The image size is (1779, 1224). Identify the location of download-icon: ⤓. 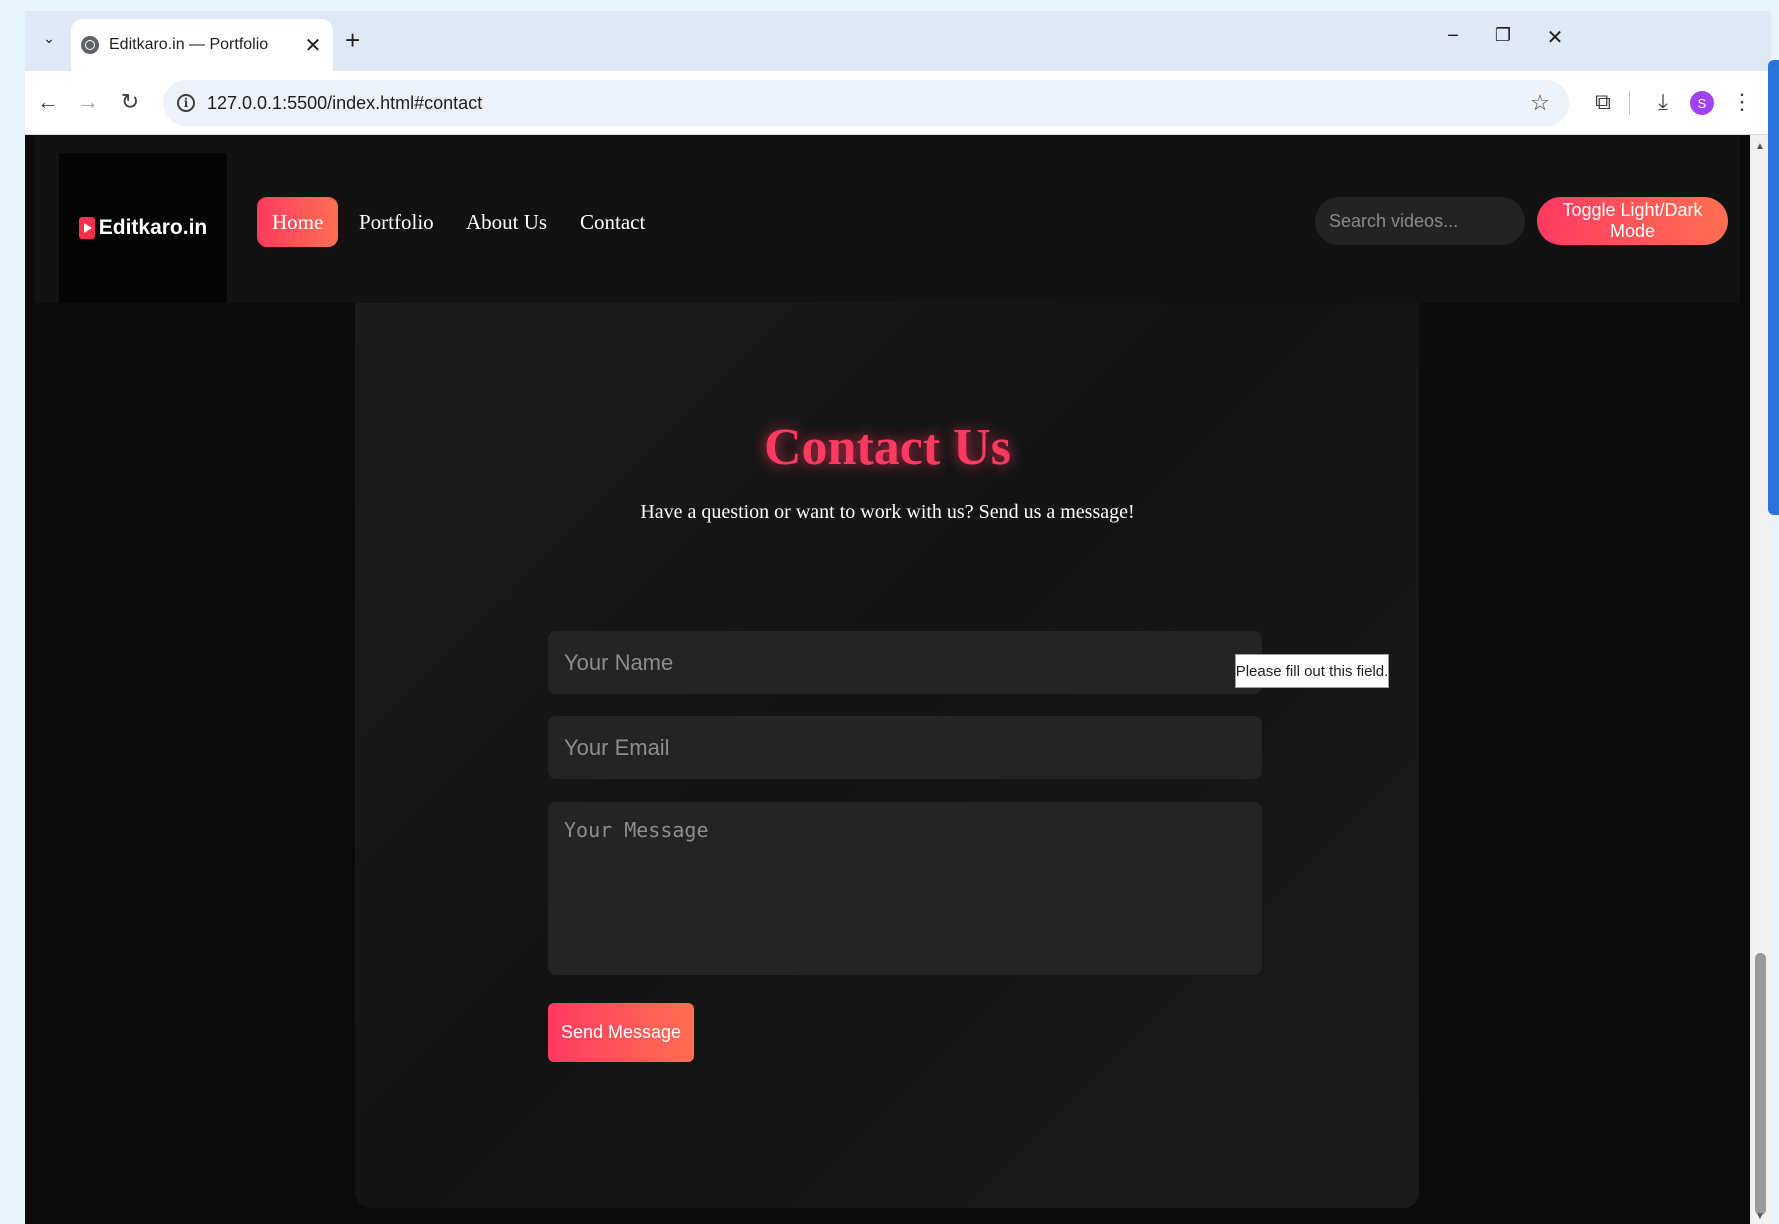
(1663, 102).